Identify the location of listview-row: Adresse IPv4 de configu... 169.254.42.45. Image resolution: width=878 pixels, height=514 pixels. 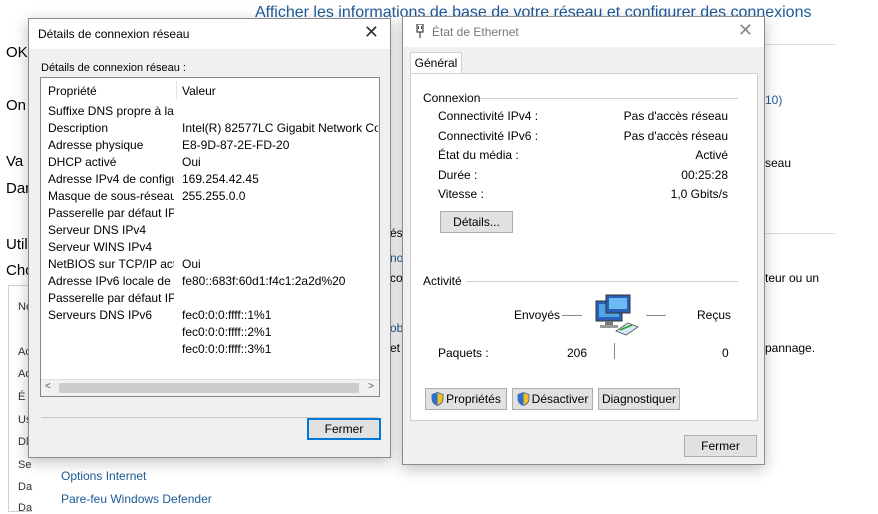
(209, 180).